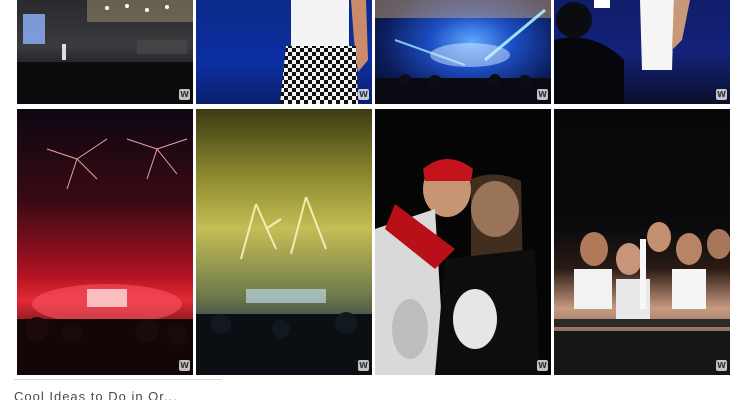  I want to click on gallery-photo-4: W, so click(642, 52).